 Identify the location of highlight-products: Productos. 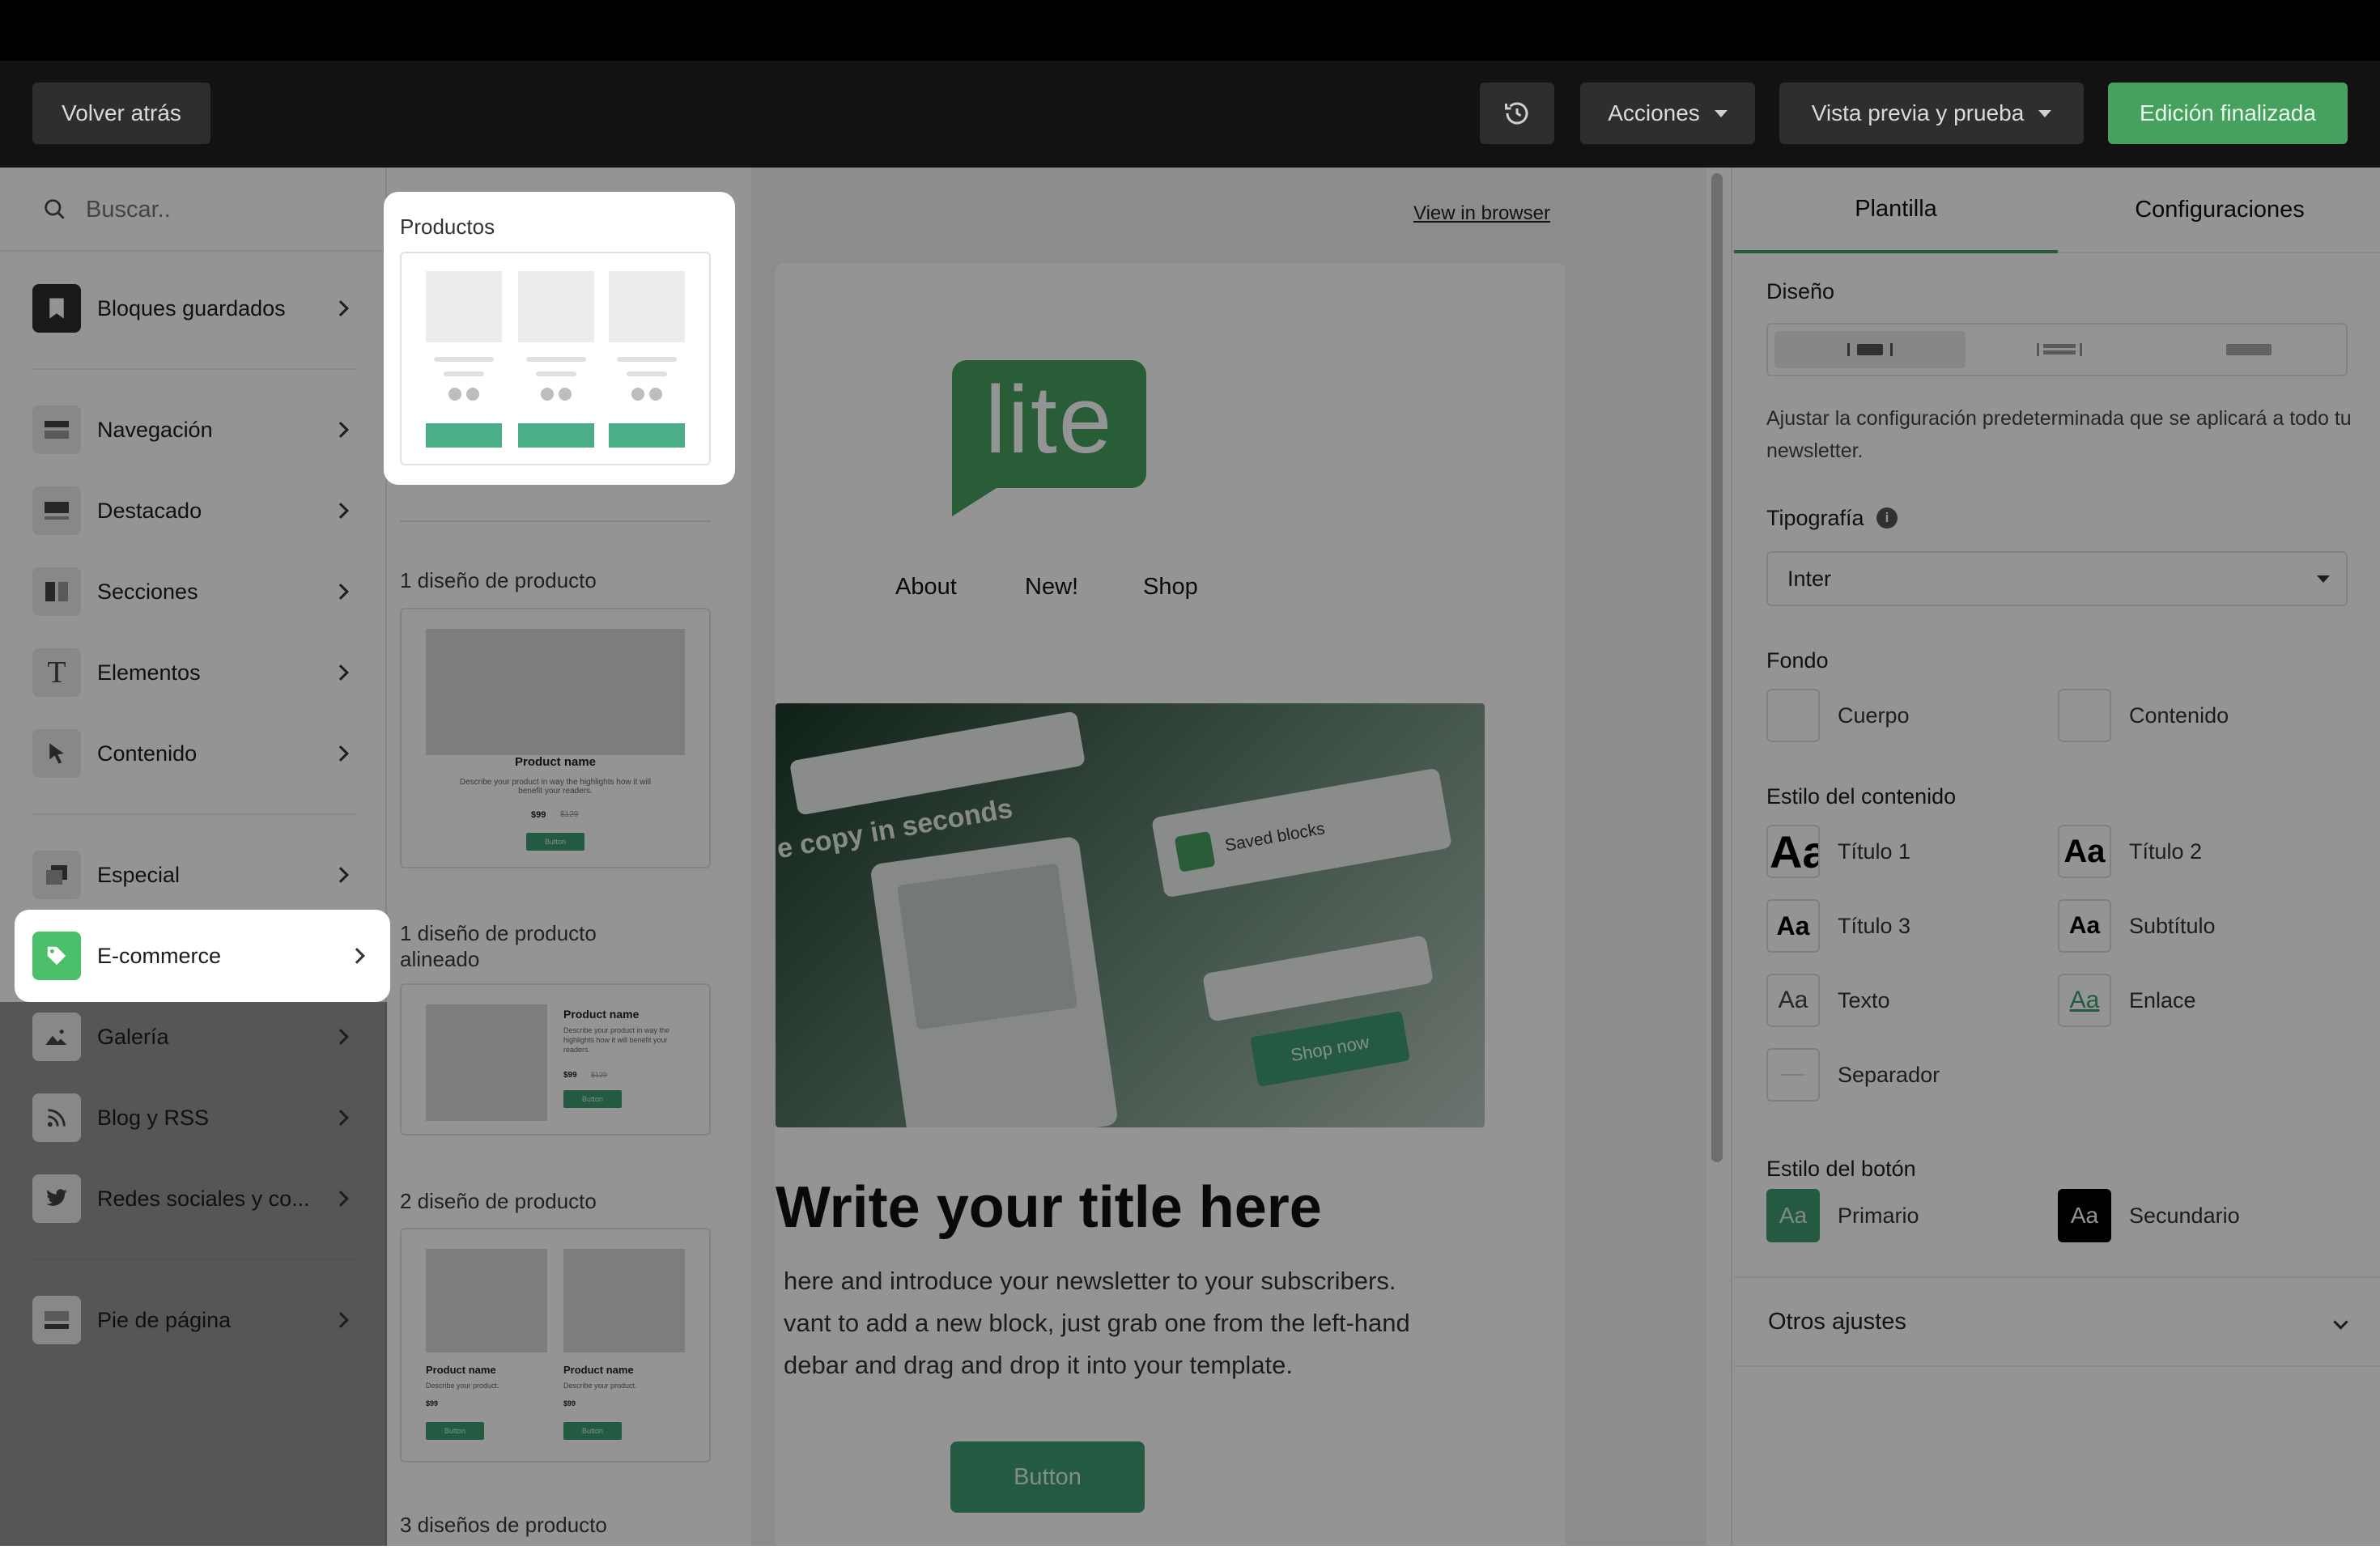
(559, 339).